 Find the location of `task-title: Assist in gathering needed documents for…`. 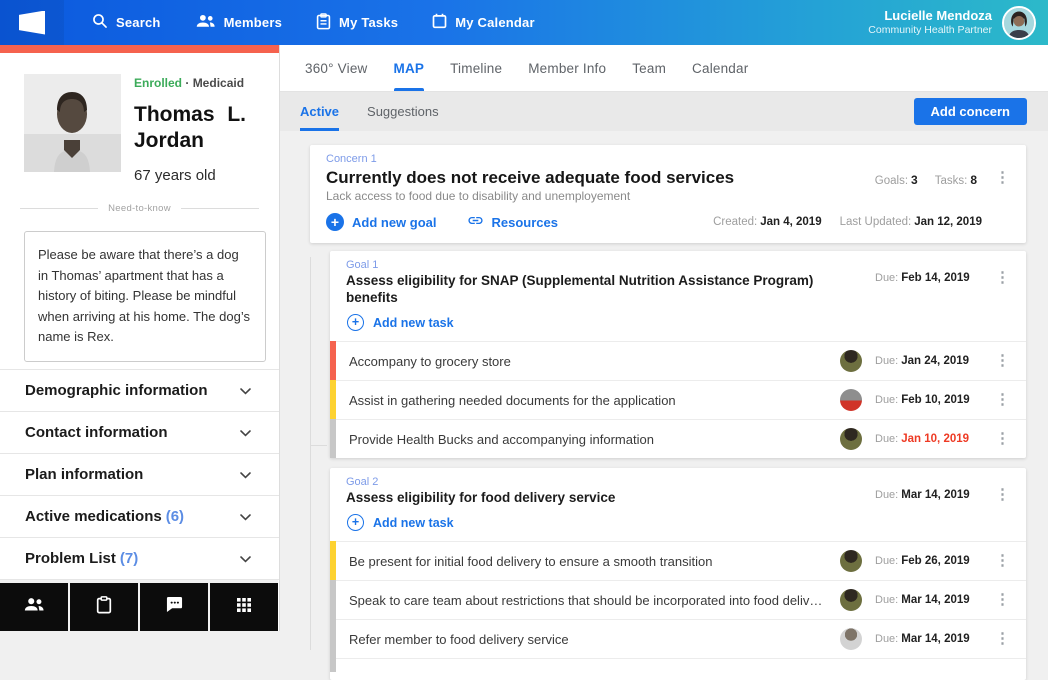

task-title: Assist in gathering needed documents for… is located at coordinates (512, 400).